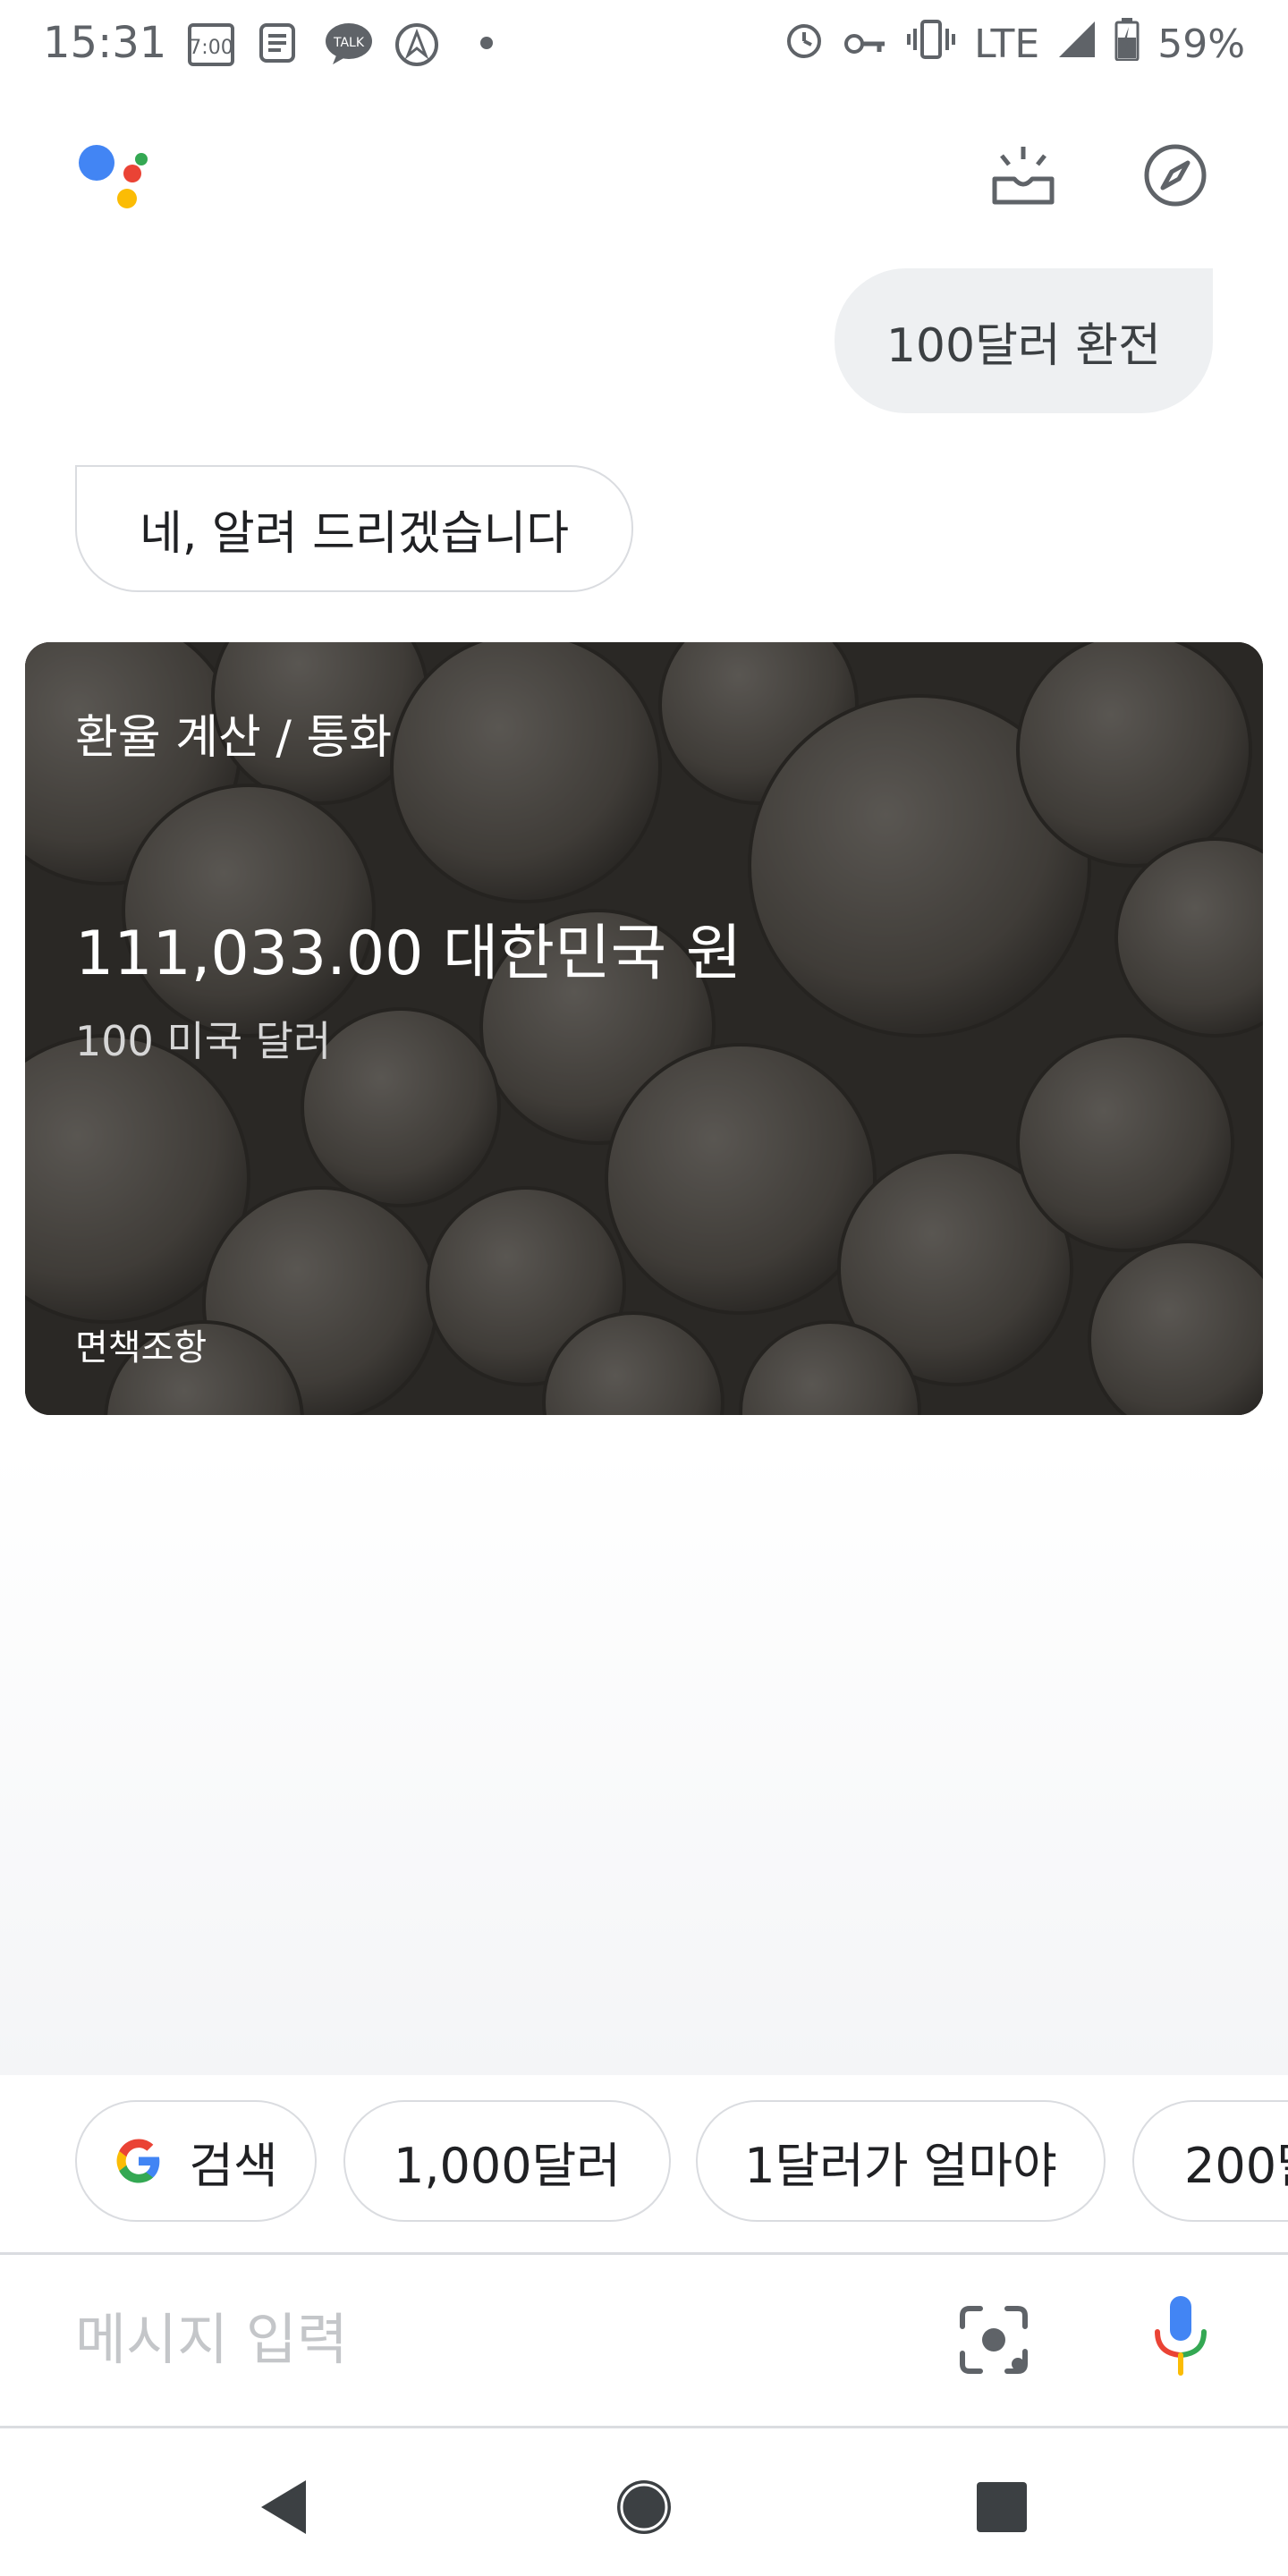 The image size is (1288, 2576). Describe the element at coordinates (349, 43) in the screenshot. I see `svg-text: TALK` at that location.